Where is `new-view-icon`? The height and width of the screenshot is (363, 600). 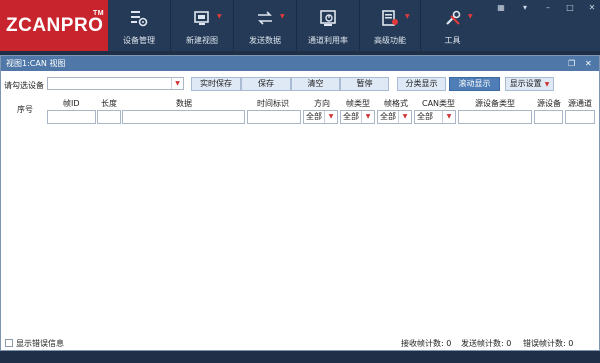
new-view-icon is located at coordinates (201, 18).